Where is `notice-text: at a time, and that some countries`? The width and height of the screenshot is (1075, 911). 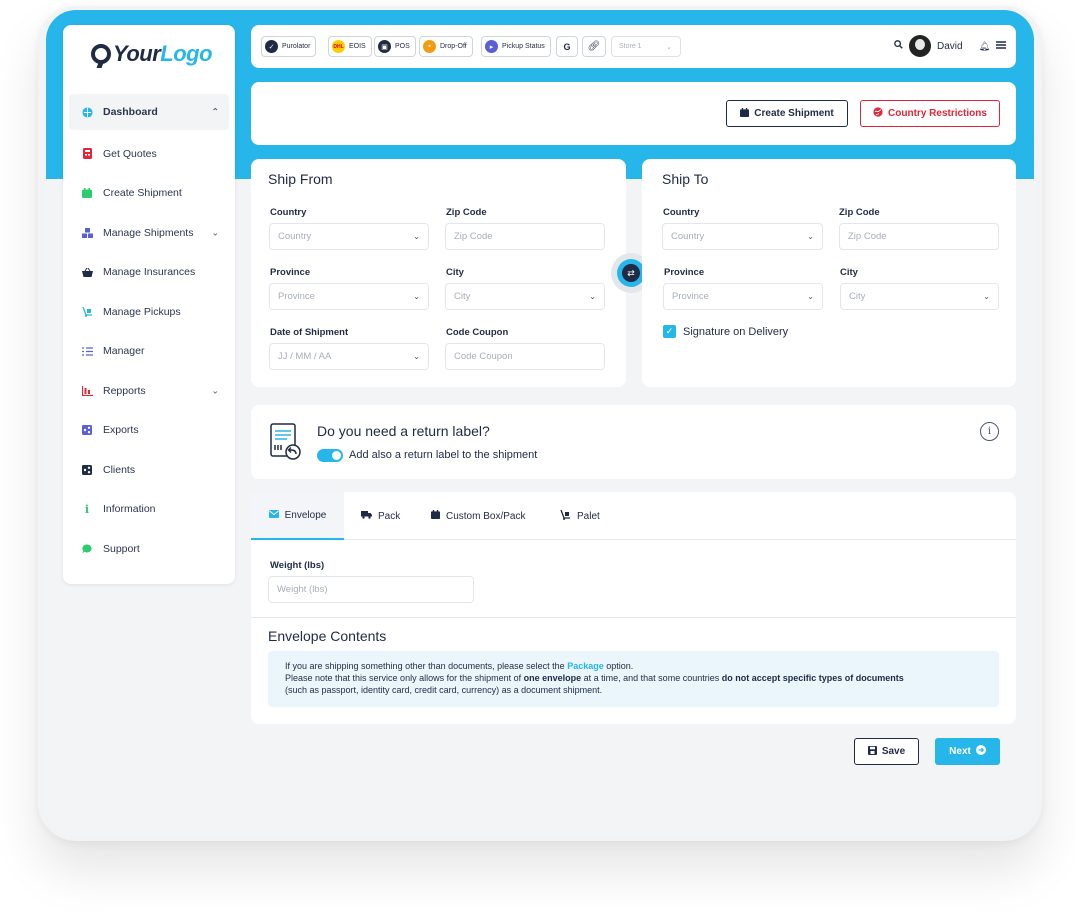 notice-text: at a time, and that some countries is located at coordinates (651, 678).